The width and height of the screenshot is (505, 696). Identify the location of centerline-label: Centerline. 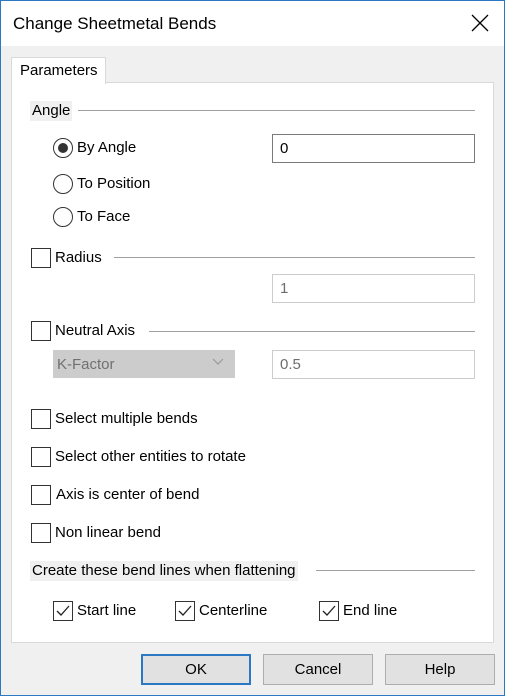
(233, 610).